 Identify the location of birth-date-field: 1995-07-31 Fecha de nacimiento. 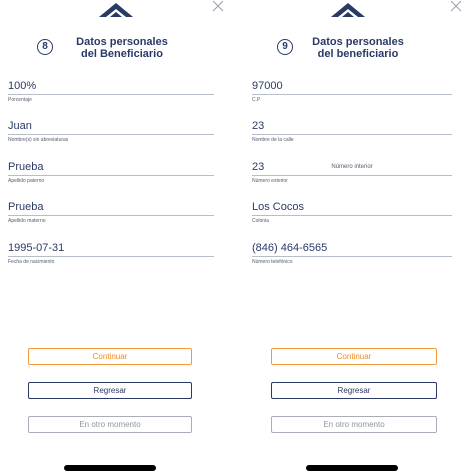
(111, 253).